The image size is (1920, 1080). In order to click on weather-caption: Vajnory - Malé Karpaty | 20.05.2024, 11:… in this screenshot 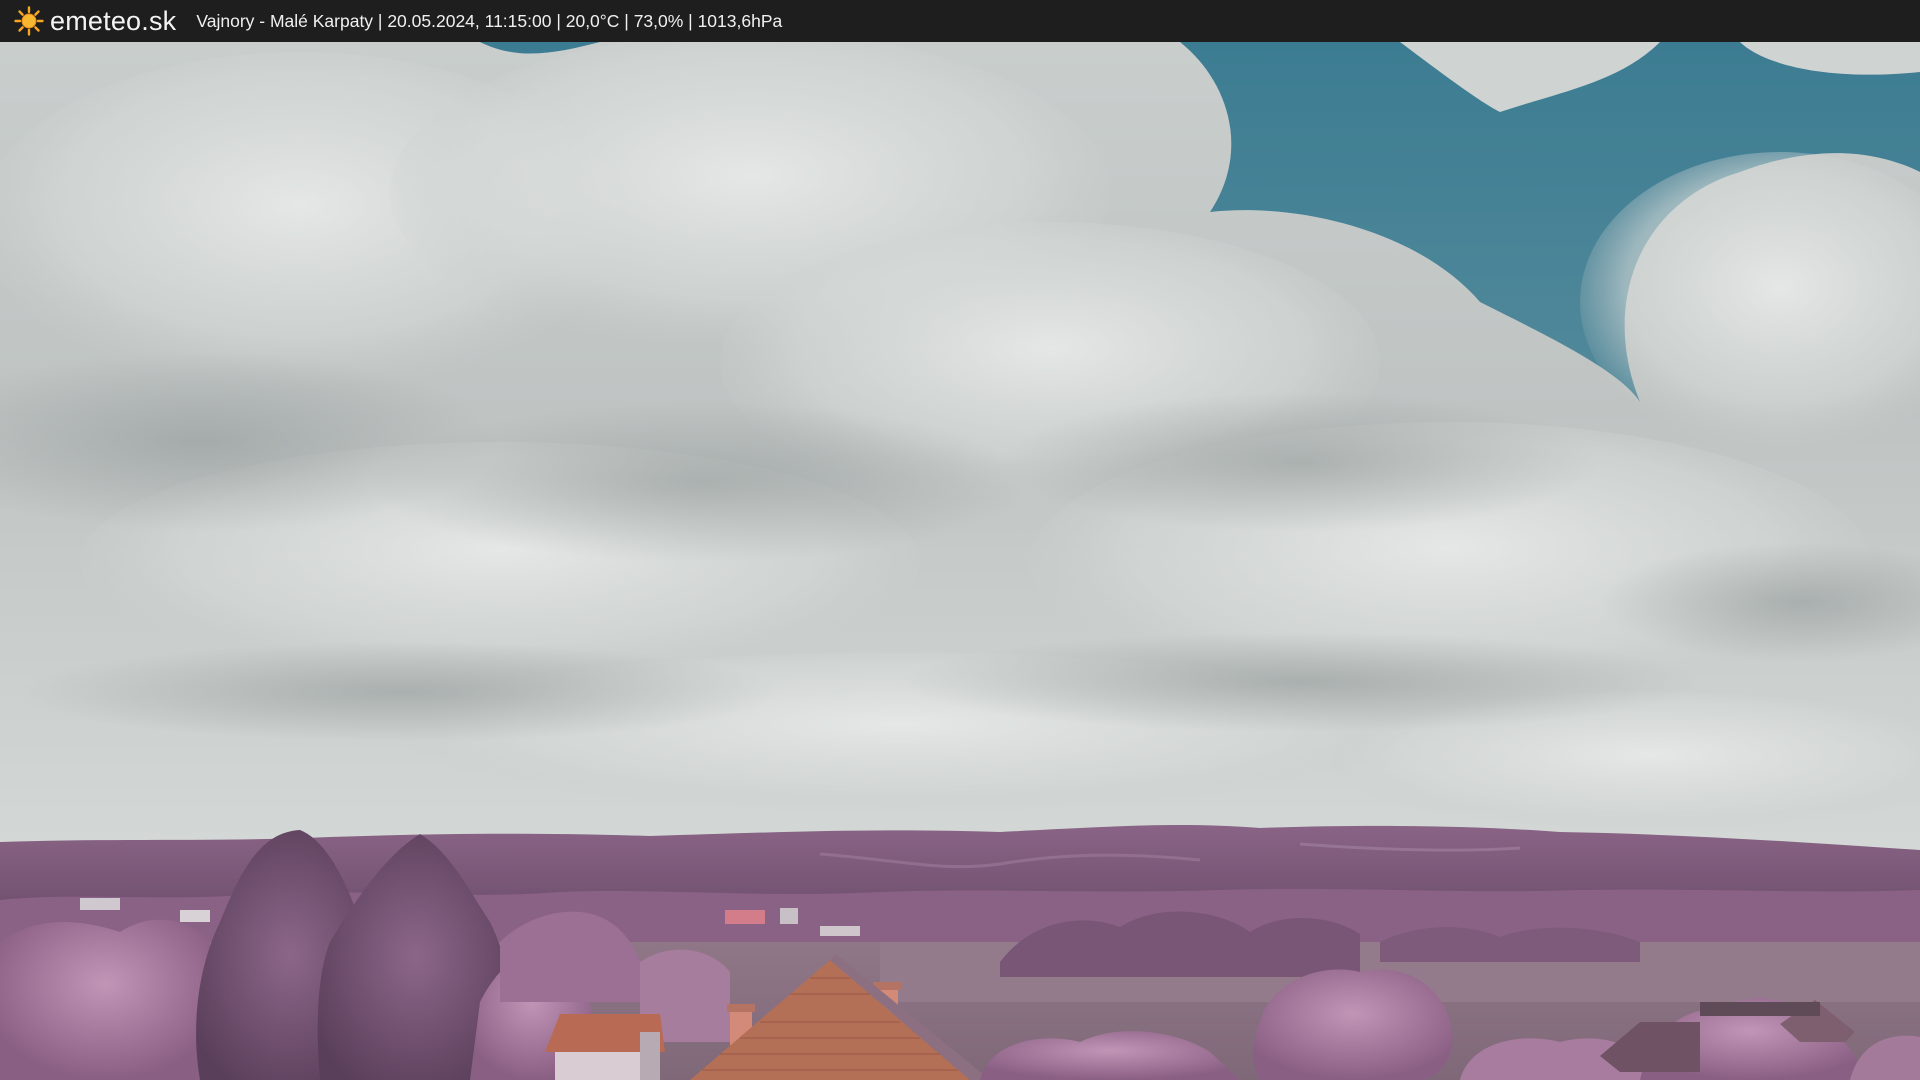, I will do `click(489, 20)`.